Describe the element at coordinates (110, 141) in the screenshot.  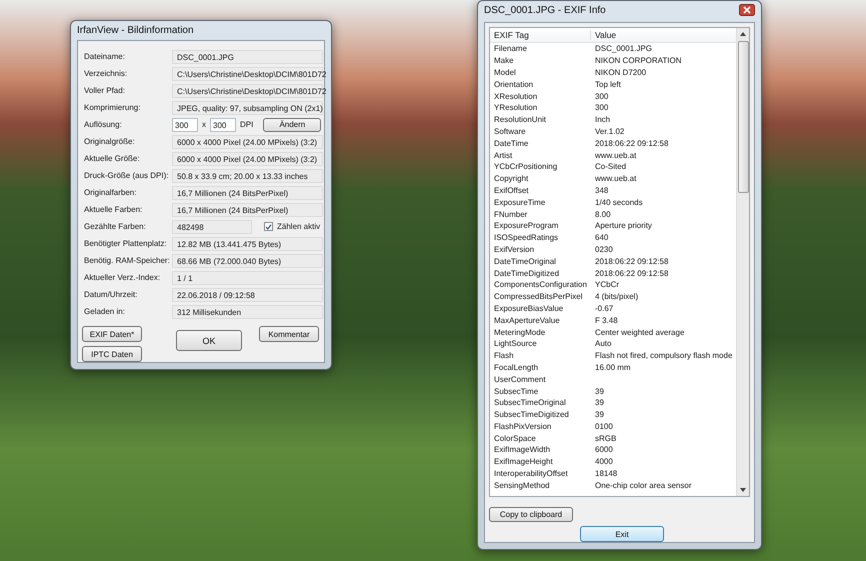
I see `field-label: Originalgröße:` at that location.